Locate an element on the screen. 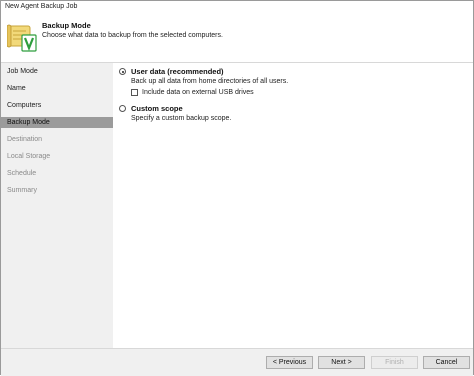  backup-scroll-icon is located at coordinates (21, 38).